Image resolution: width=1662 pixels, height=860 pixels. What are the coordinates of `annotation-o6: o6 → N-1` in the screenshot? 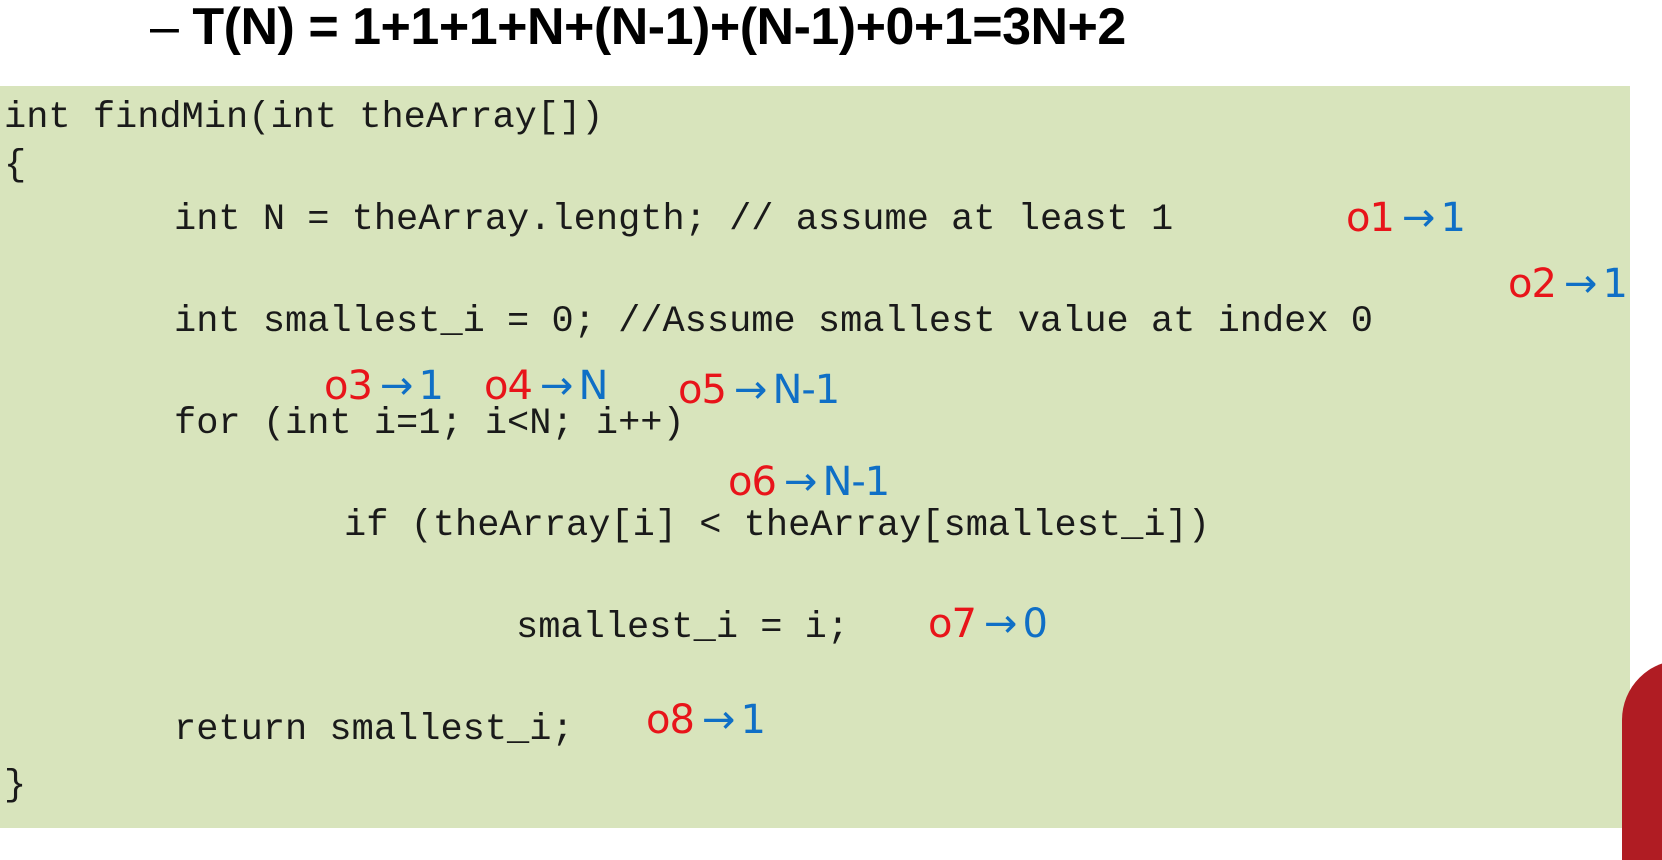 It's located at (809, 482).